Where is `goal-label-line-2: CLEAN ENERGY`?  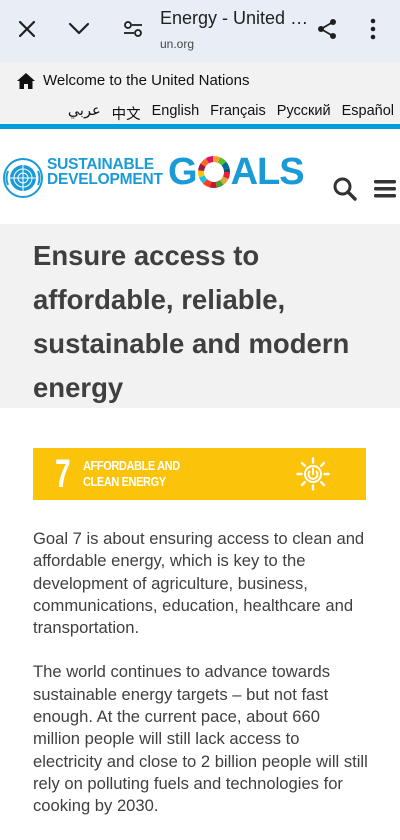
goal-label-line-2: CLEAN ENERGY is located at coordinates (124, 481).